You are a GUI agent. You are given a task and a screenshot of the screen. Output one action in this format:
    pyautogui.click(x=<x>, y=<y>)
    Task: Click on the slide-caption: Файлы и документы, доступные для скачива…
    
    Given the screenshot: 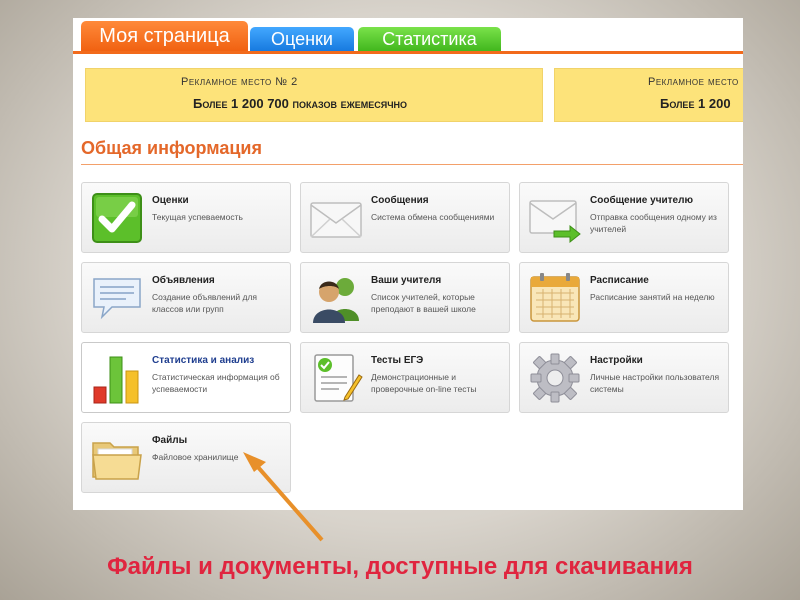 What is the action you would take?
    pyautogui.click(x=400, y=566)
    